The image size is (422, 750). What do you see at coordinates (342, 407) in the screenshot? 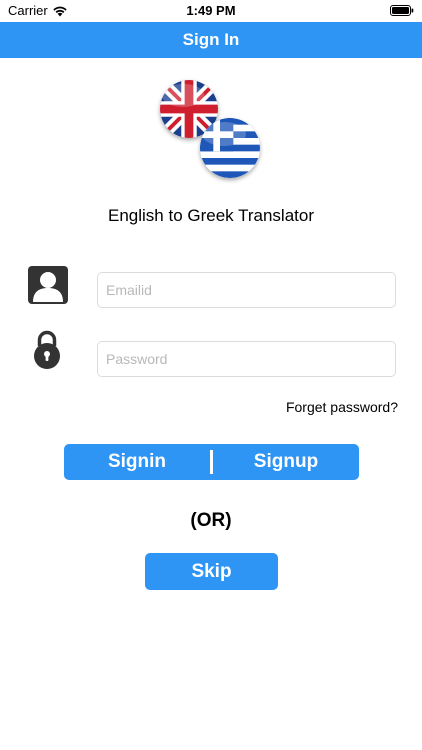
I see `forget-password-link: Forget password?` at bounding box center [342, 407].